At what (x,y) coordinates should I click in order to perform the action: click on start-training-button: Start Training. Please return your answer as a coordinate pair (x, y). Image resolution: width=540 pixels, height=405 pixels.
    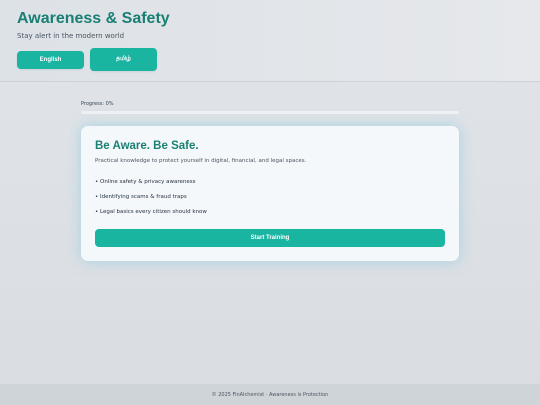
    Looking at the image, I should click on (270, 238).